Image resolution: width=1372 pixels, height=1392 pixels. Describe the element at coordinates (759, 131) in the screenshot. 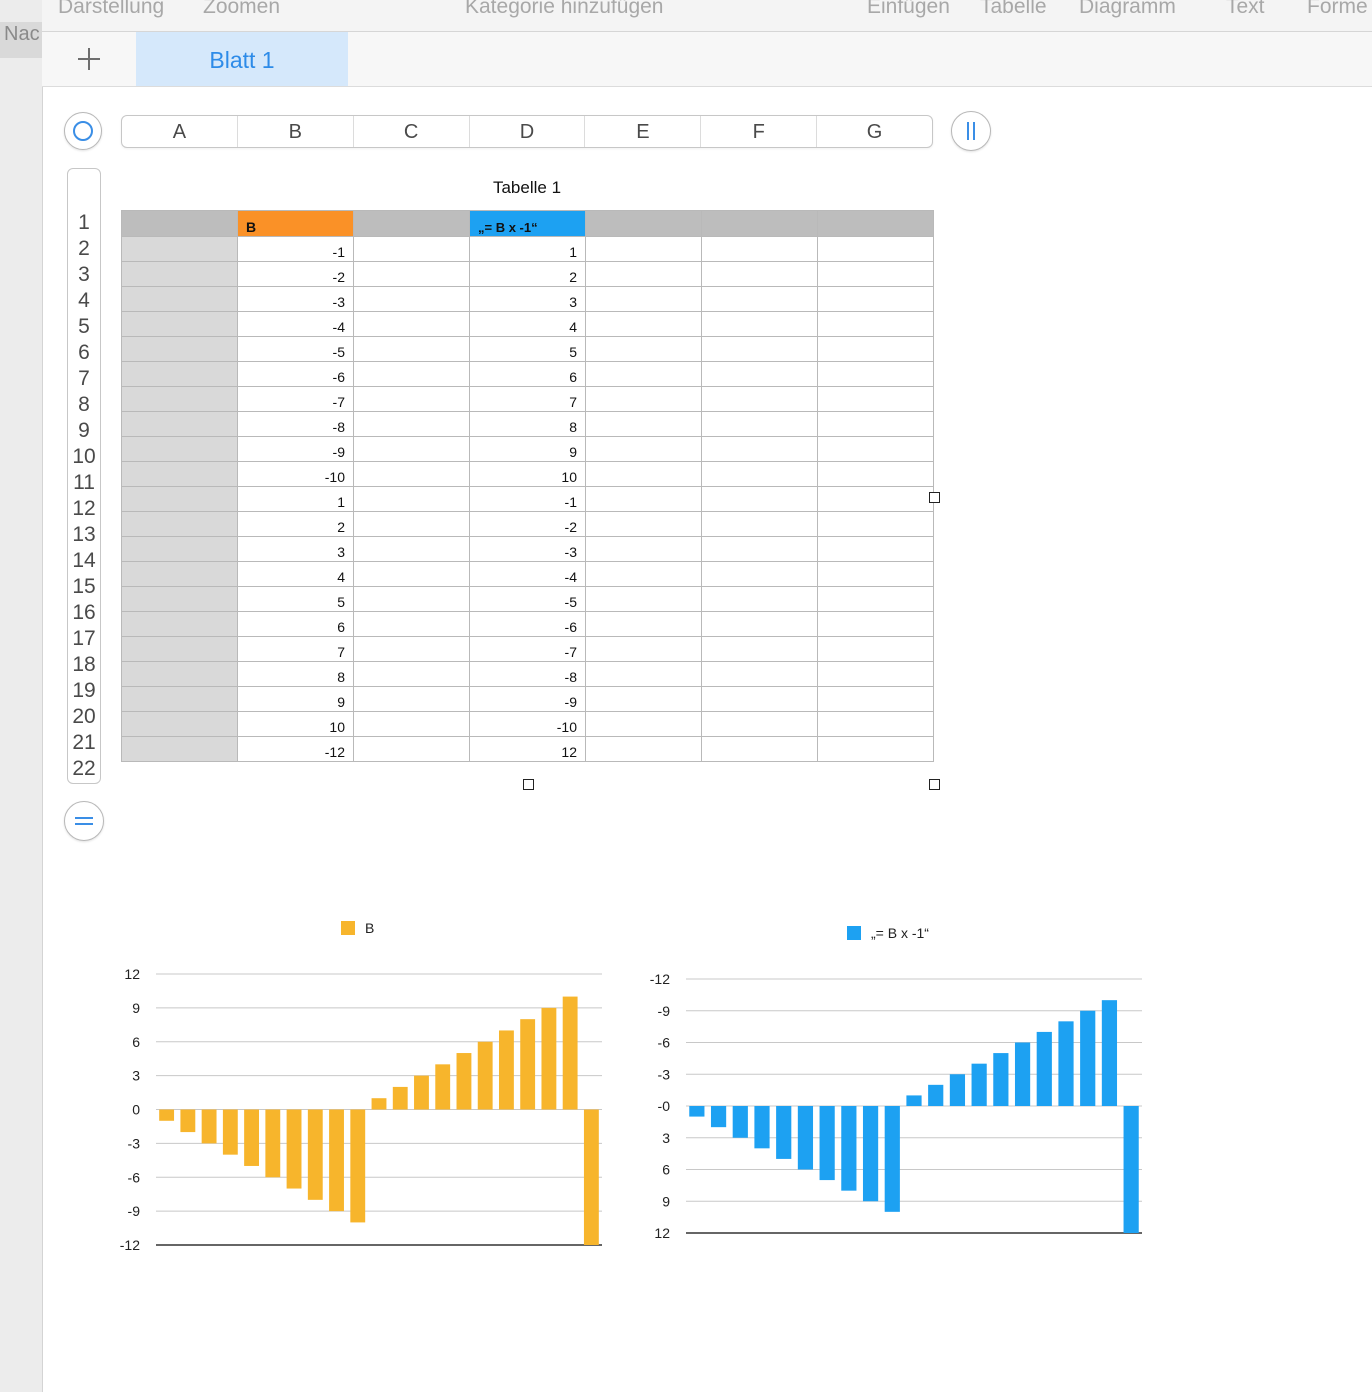

I see `column-header-f: F` at that location.